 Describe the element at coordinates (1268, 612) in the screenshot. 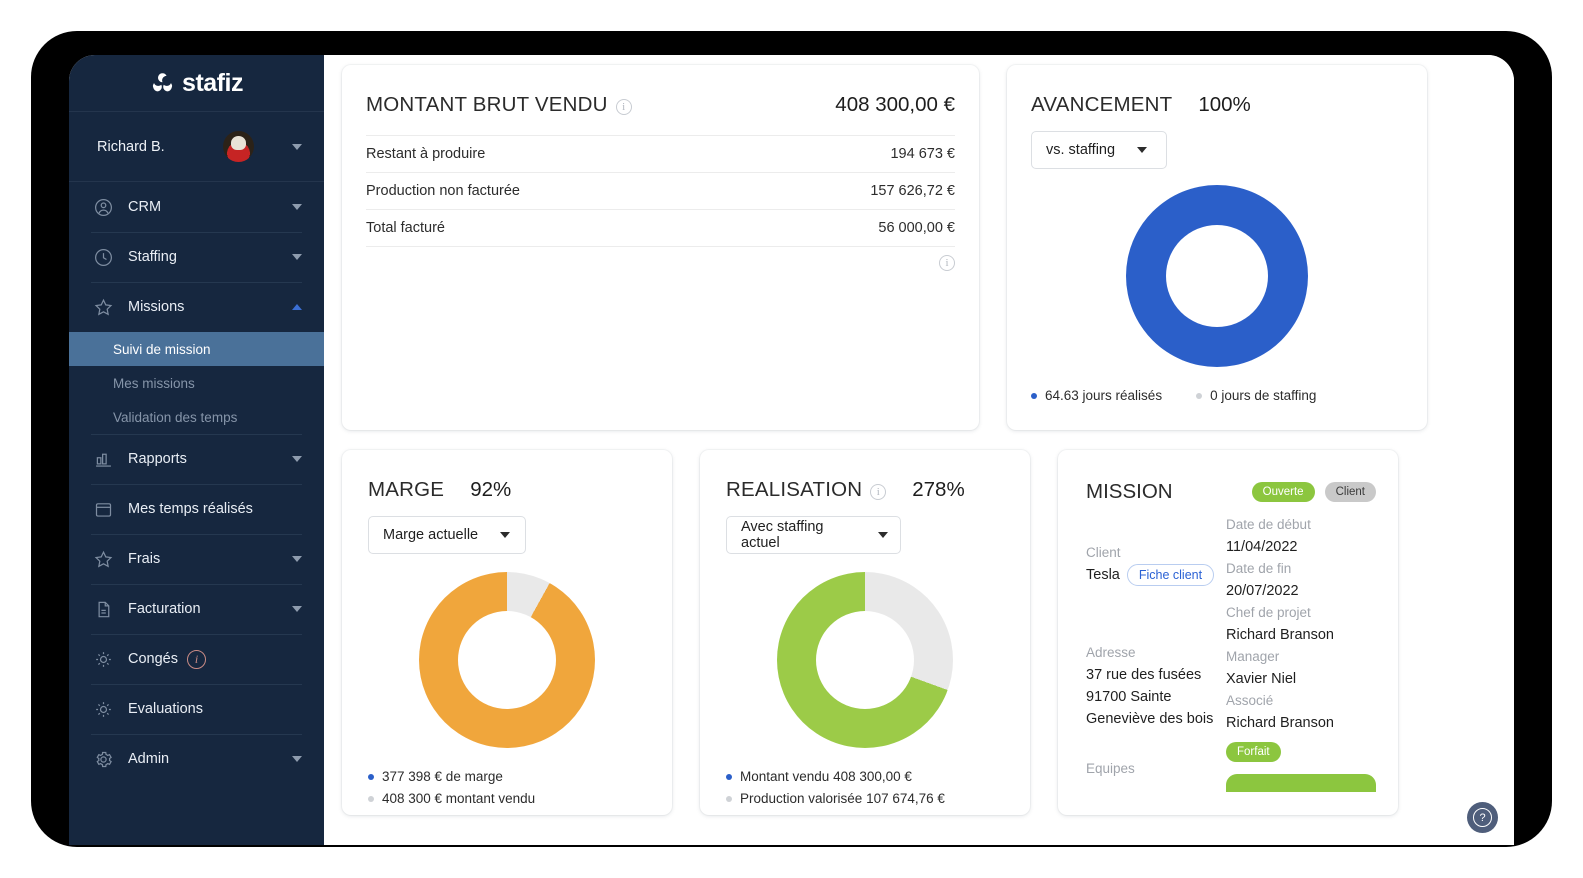

I see `project-manager-label: Chef de projet` at that location.